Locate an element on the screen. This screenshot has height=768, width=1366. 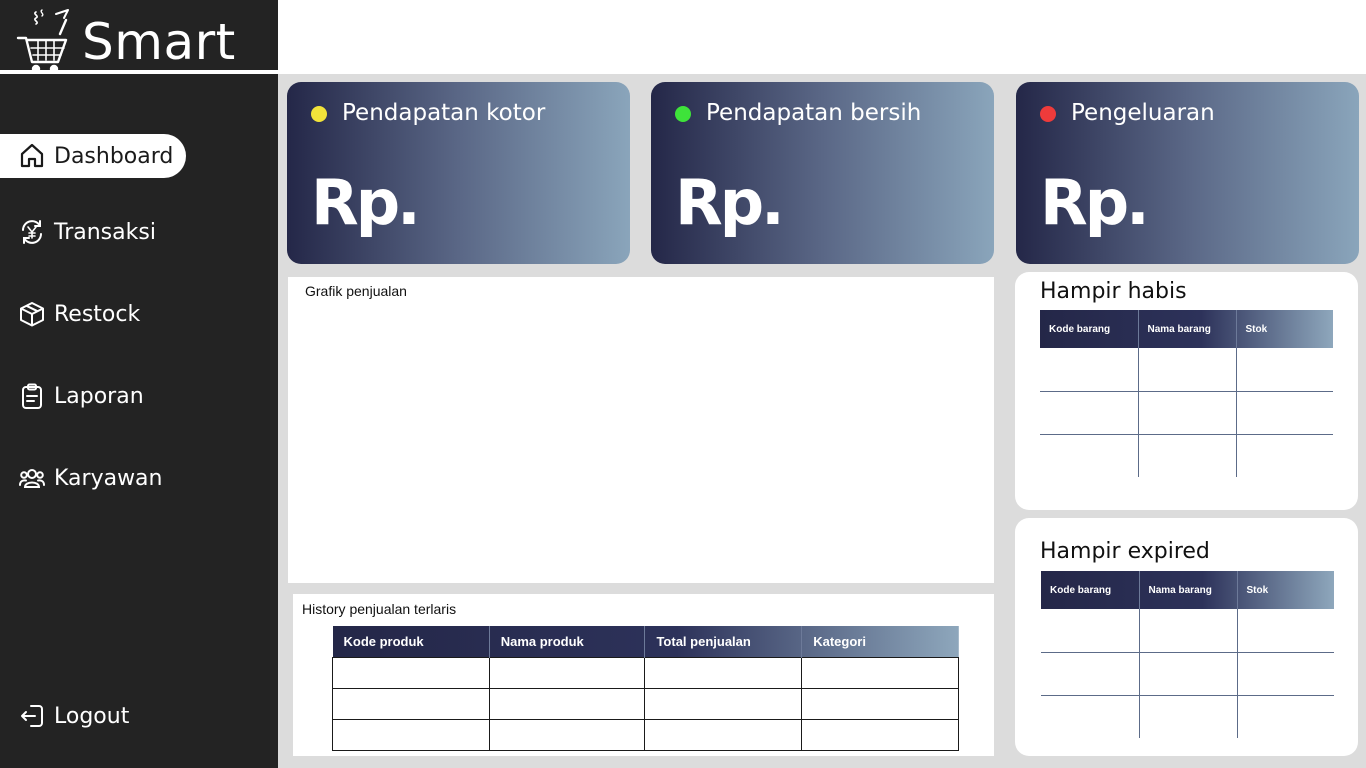
yellow-dot-icon is located at coordinates (319, 114).